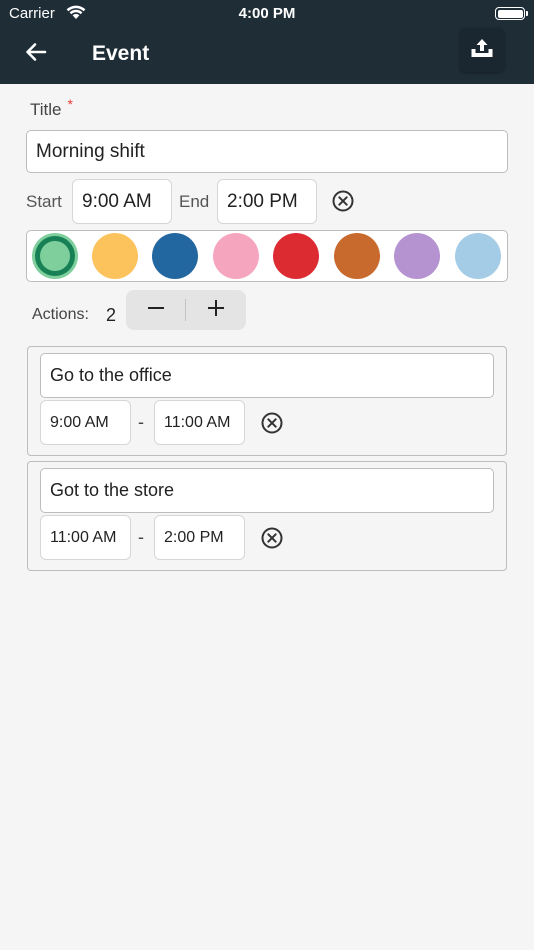 The width and height of the screenshot is (534, 950). Describe the element at coordinates (70, 104) in the screenshot. I see `required-indicator: *` at that location.